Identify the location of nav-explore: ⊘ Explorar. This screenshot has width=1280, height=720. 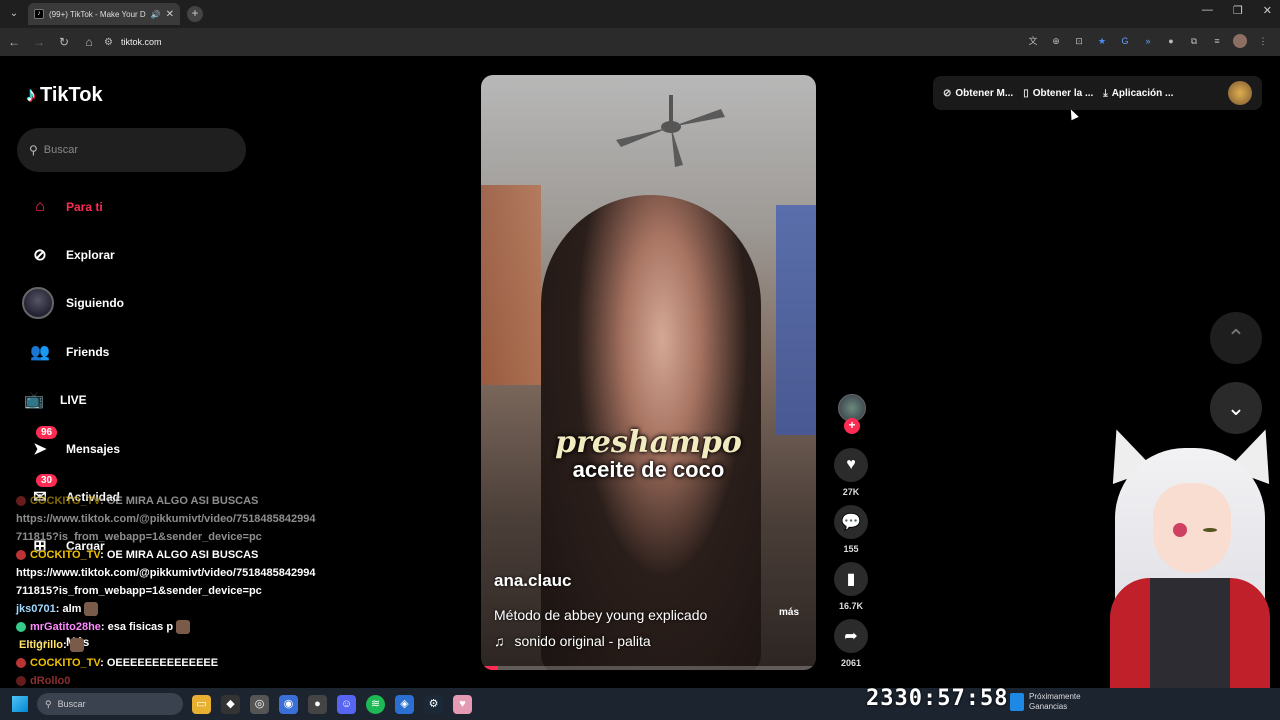
(70, 255).